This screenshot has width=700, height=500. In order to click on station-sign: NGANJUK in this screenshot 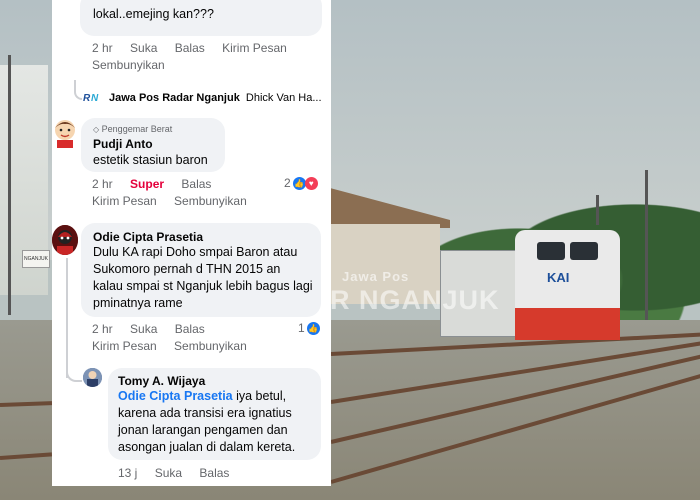, I will do `click(36, 259)`.